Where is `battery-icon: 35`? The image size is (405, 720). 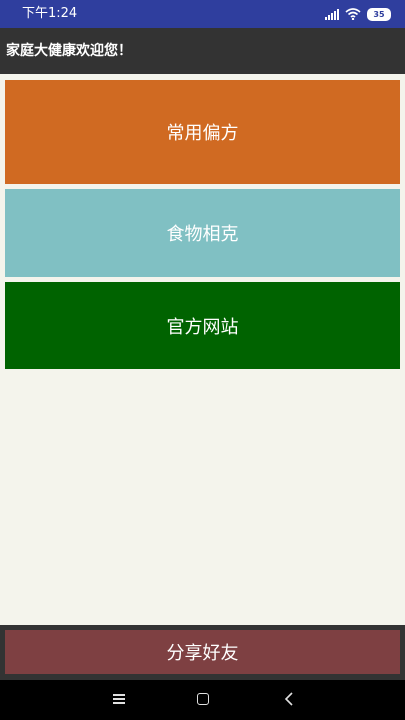 battery-icon: 35 is located at coordinates (379, 14).